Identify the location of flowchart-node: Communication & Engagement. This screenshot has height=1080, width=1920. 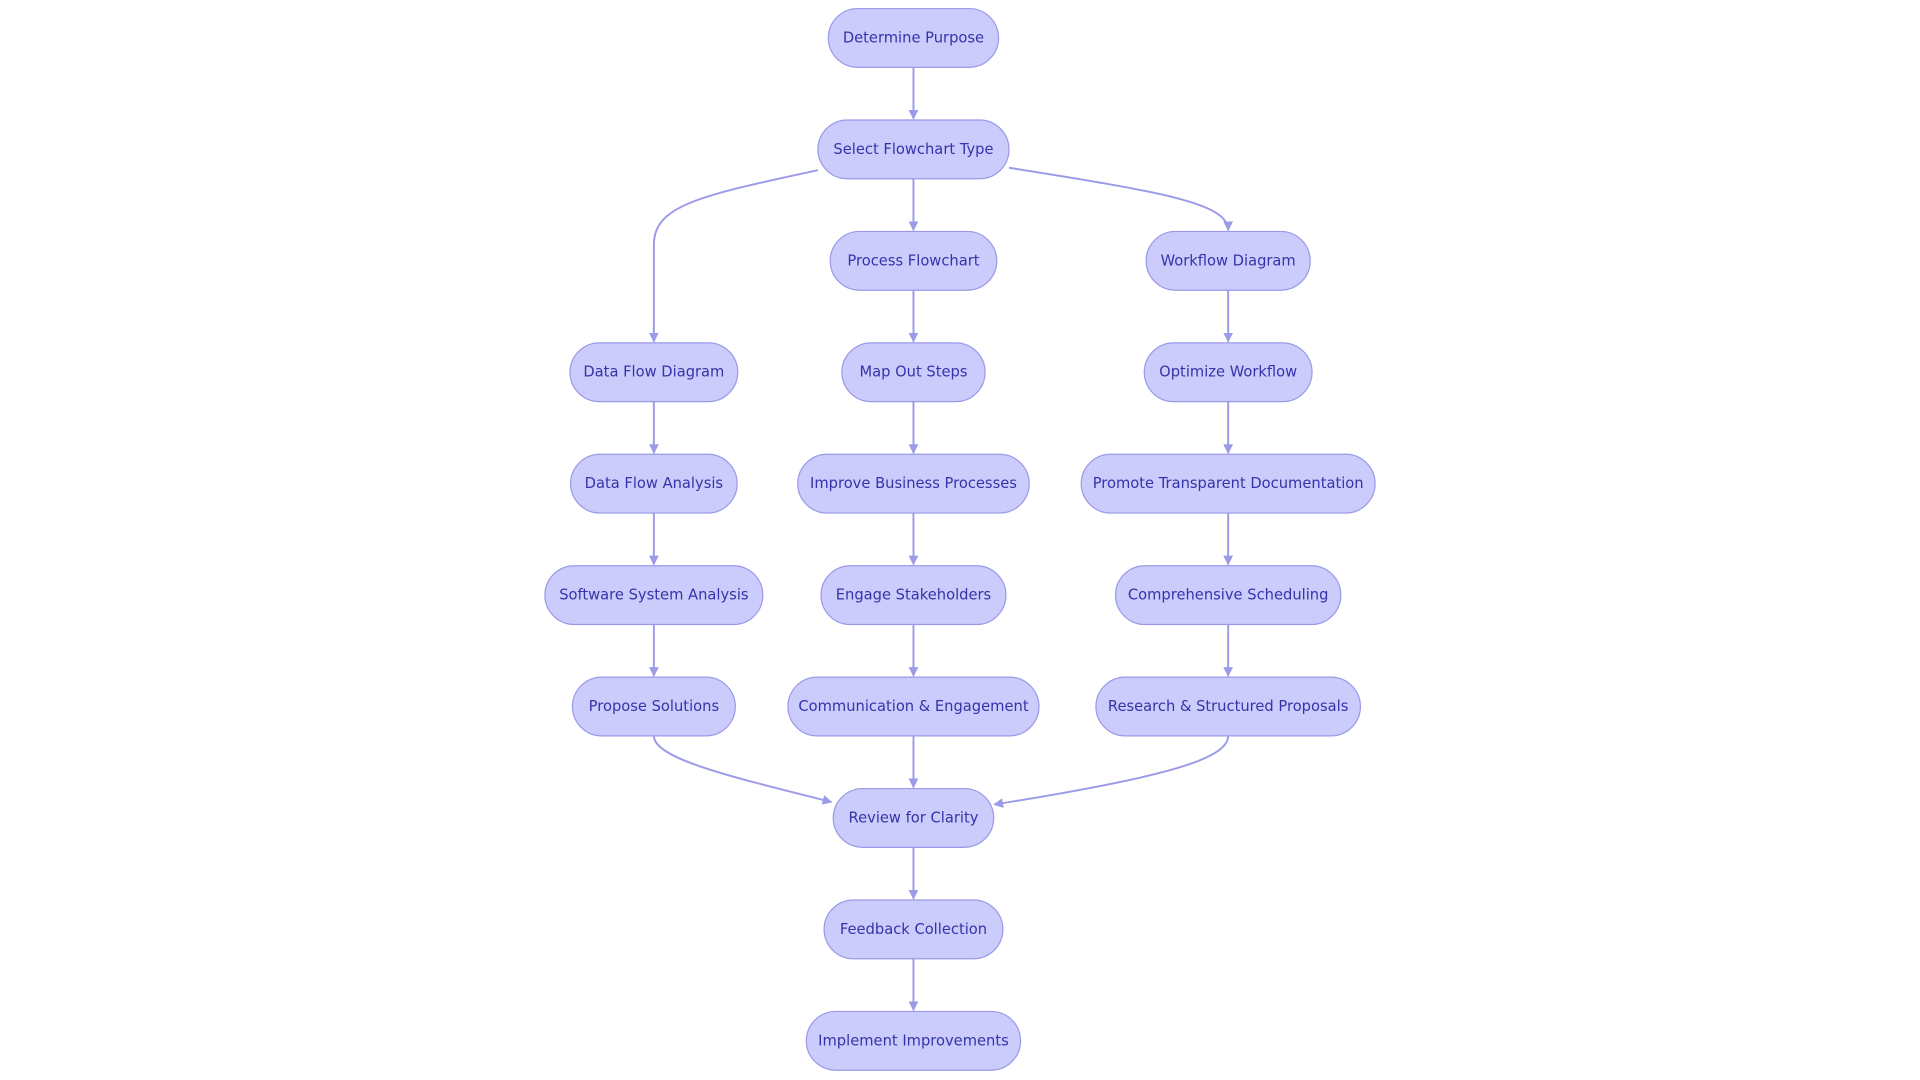
(913, 706).